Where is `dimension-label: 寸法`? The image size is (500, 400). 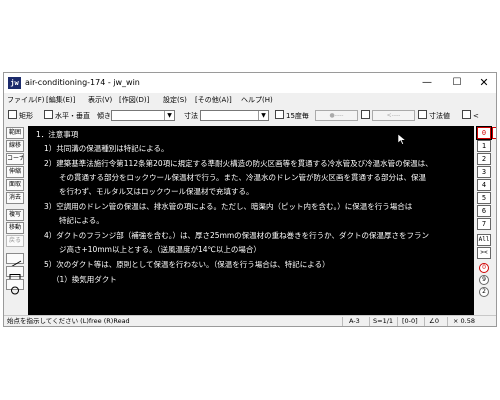 dimension-label: 寸法 is located at coordinates (191, 116).